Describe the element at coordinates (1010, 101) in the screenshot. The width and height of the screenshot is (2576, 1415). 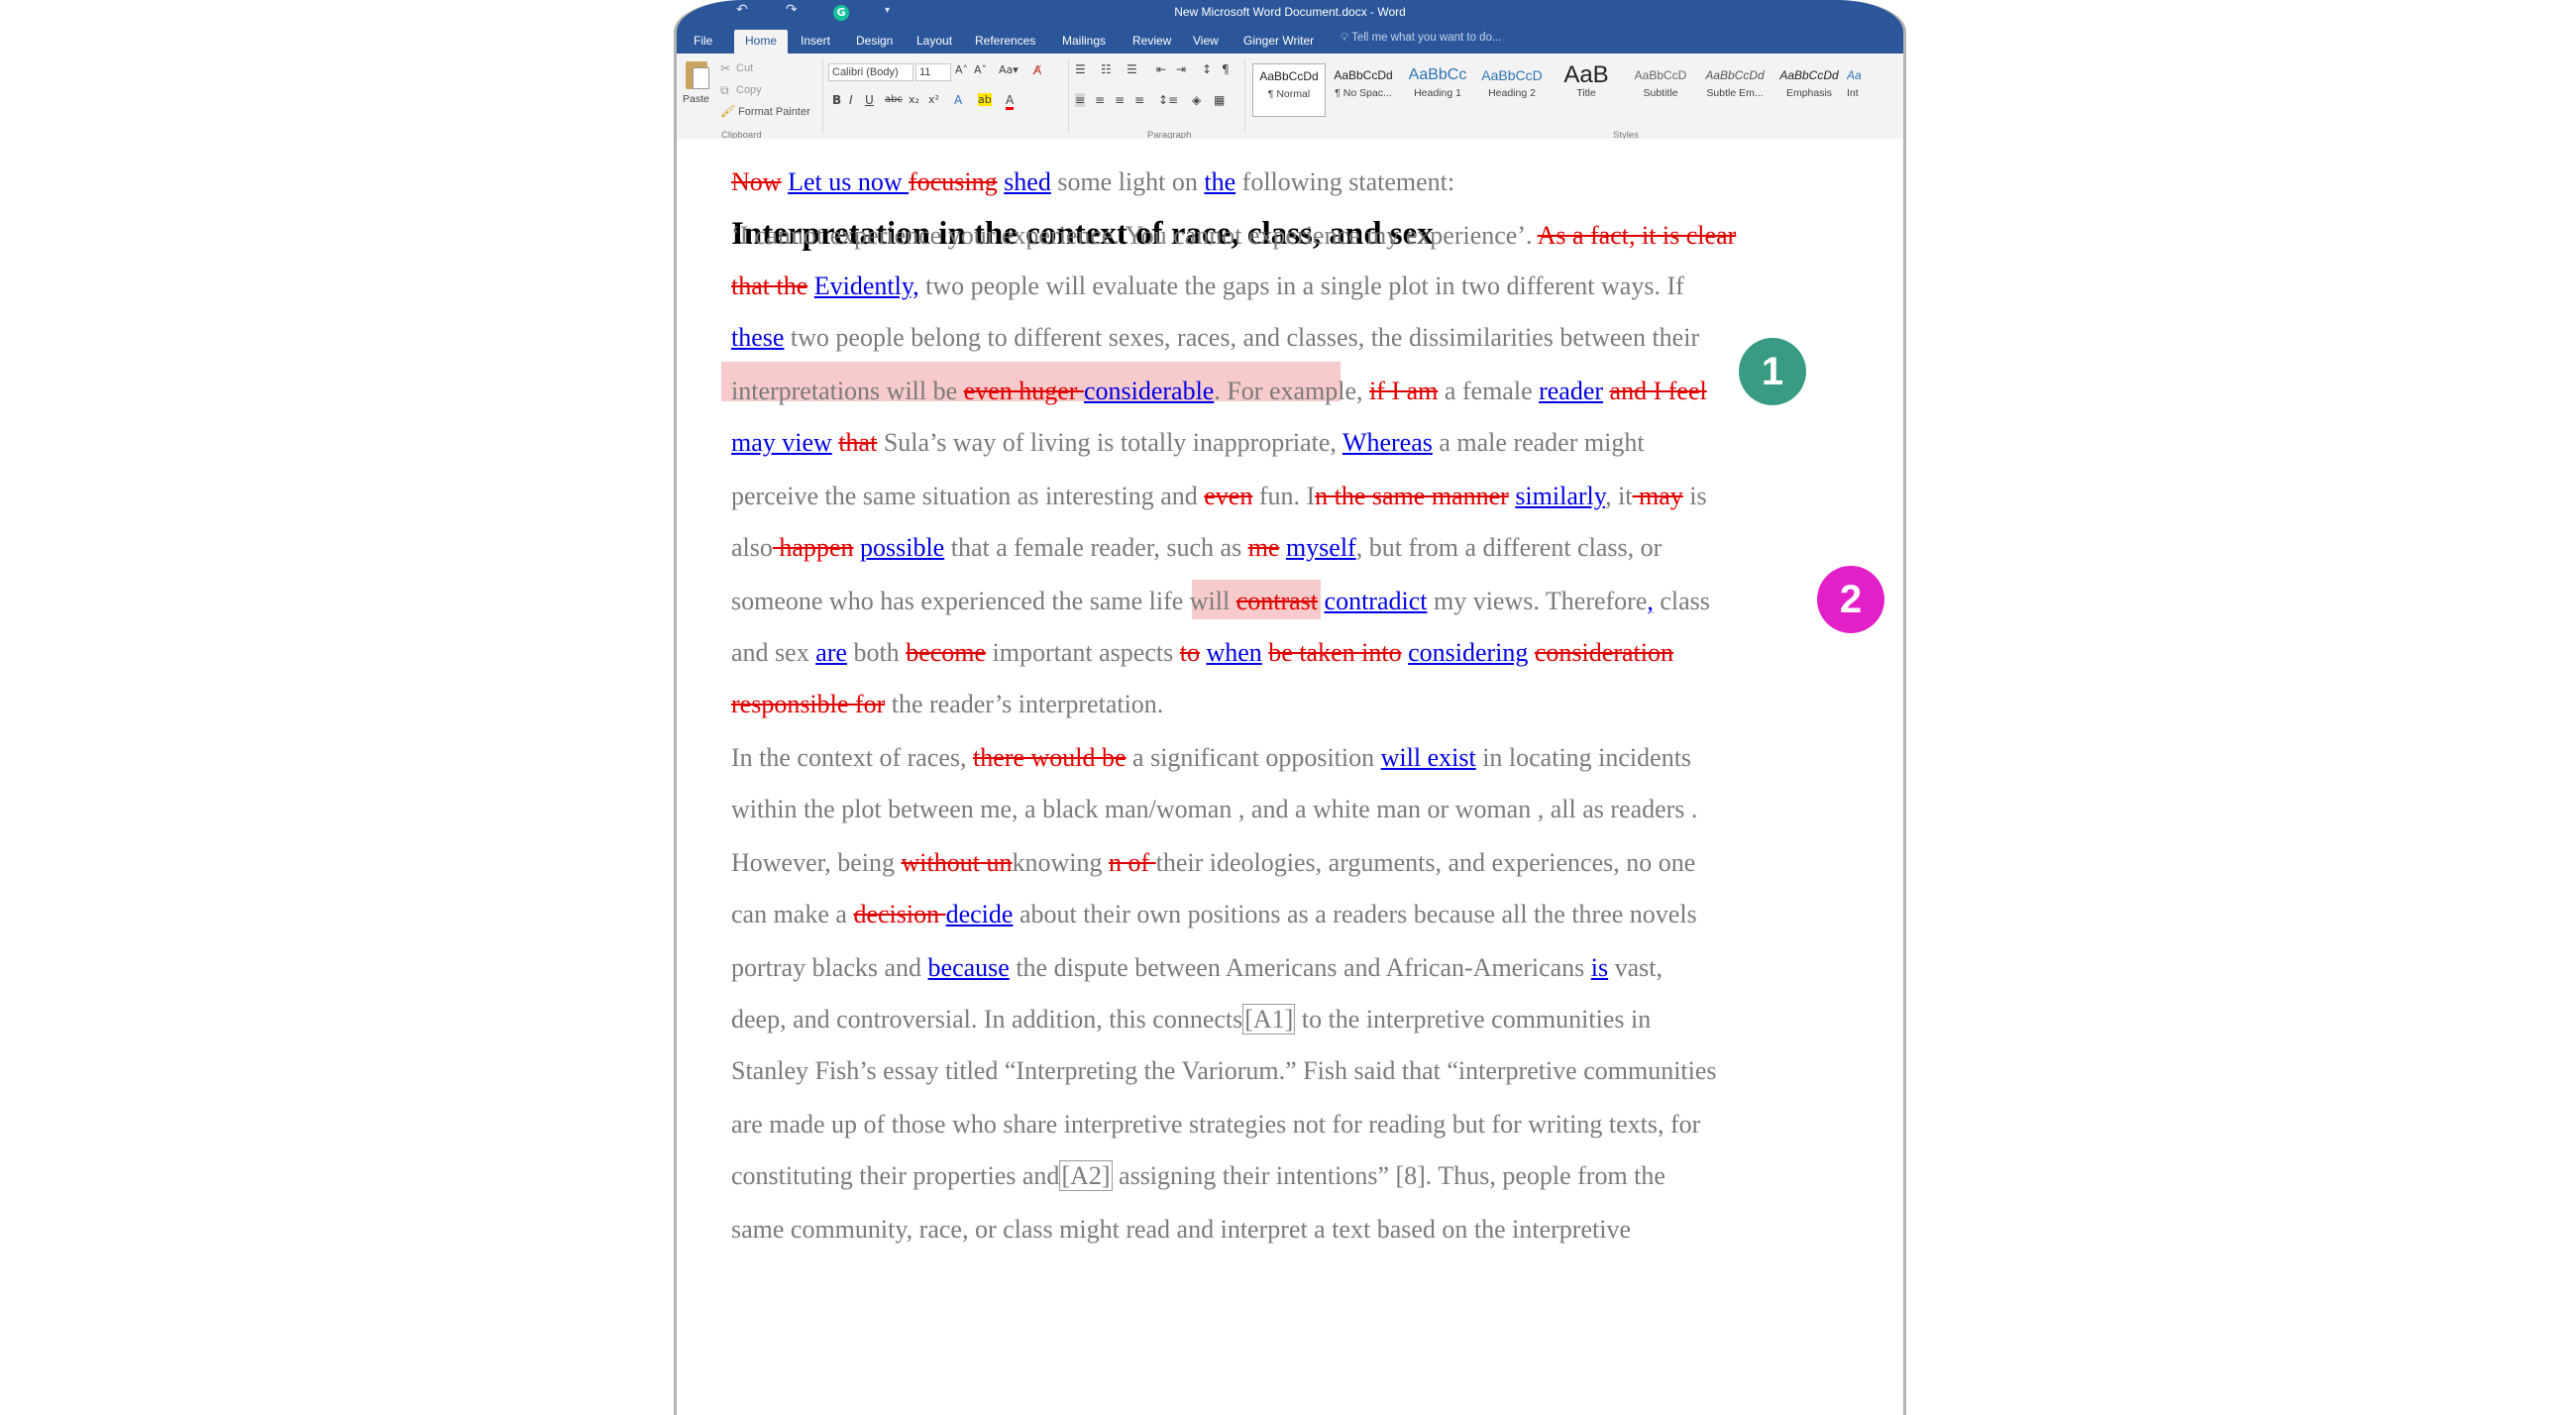
I see `font-color-icon: A` at that location.